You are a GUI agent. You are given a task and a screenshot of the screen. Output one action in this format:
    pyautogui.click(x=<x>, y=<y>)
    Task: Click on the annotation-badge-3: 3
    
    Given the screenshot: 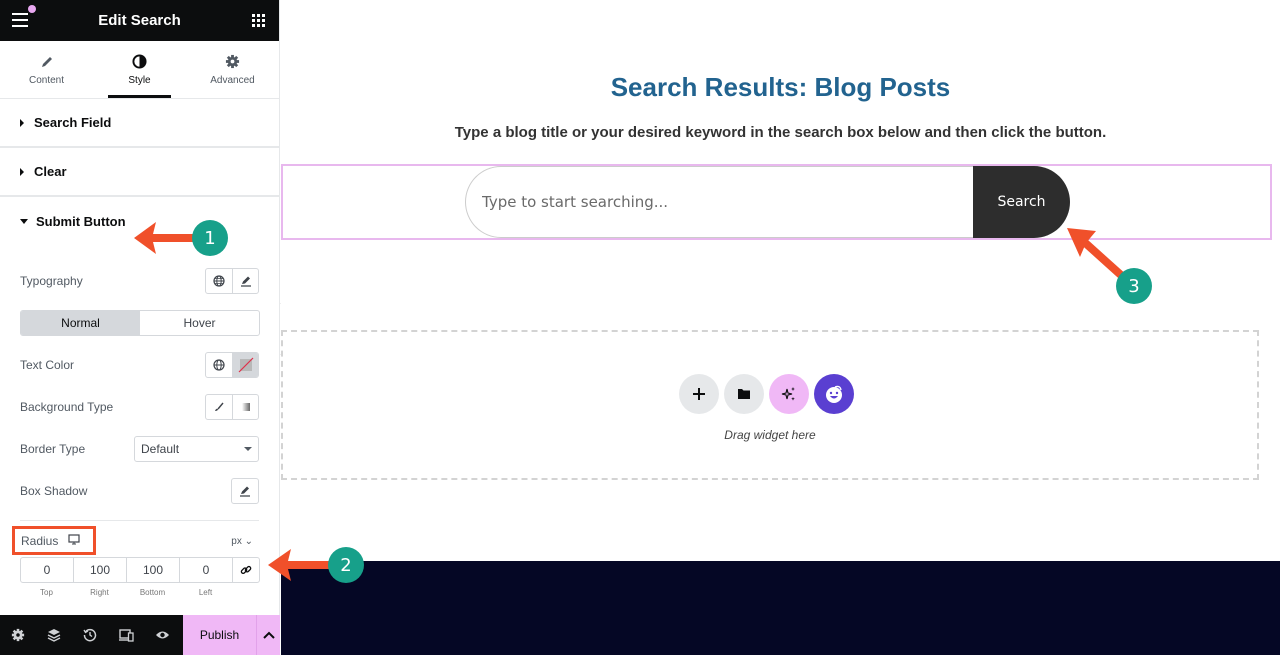 What is the action you would take?
    pyautogui.click(x=1134, y=286)
    